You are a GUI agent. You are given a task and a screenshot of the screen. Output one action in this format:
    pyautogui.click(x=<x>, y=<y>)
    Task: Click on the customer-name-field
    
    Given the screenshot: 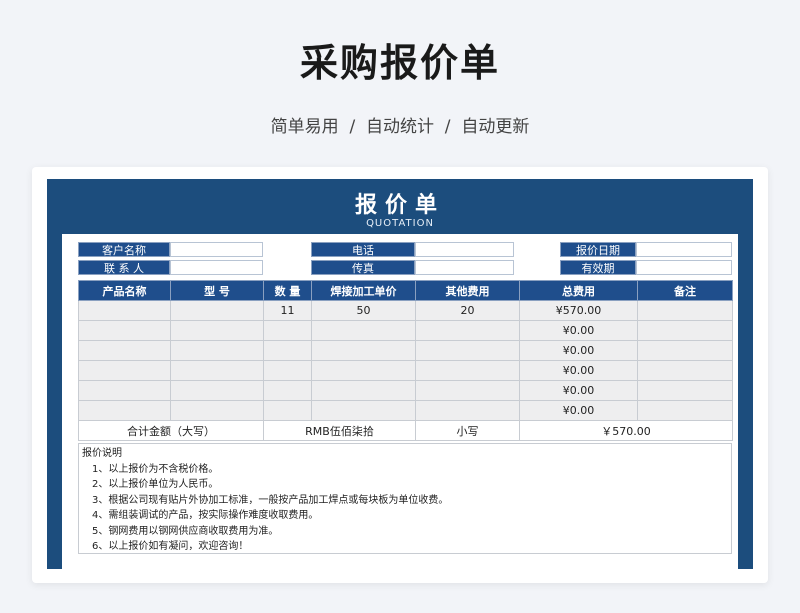 What is the action you would take?
    pyautogui.click(x=216, y=249)
    